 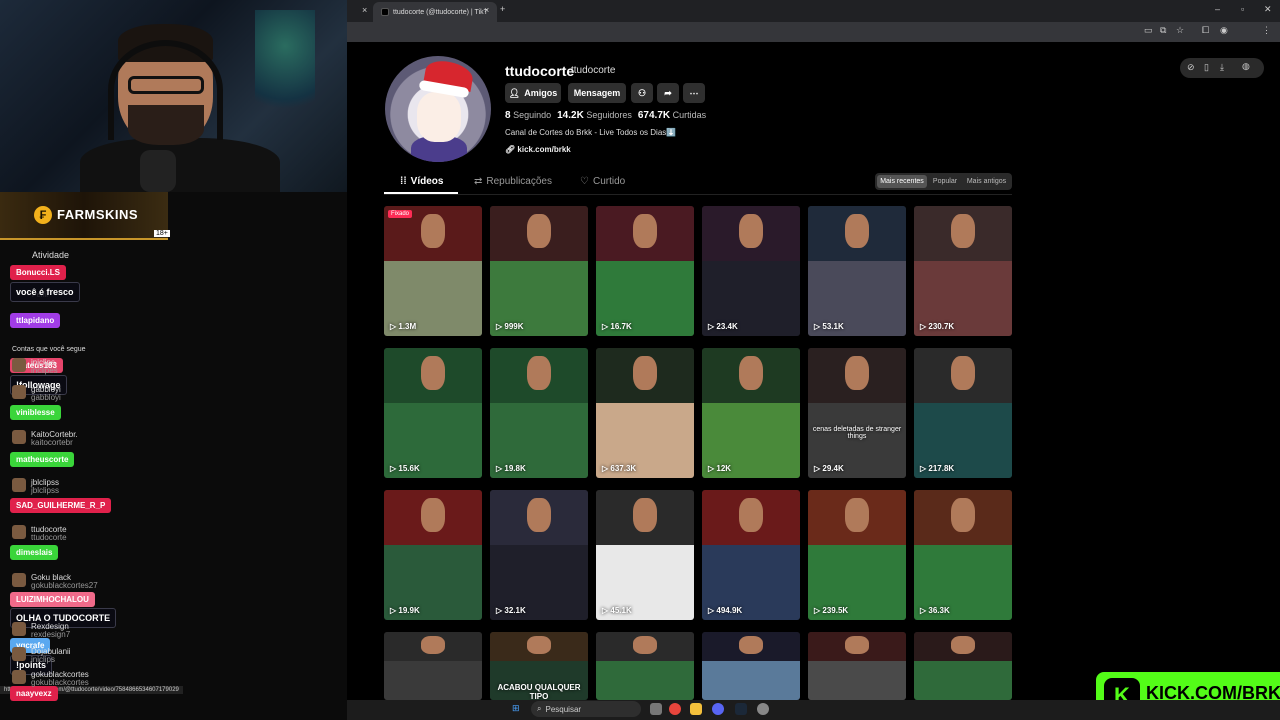 I want to click on cast-icon: ▭, so click(x=1148, y=30).